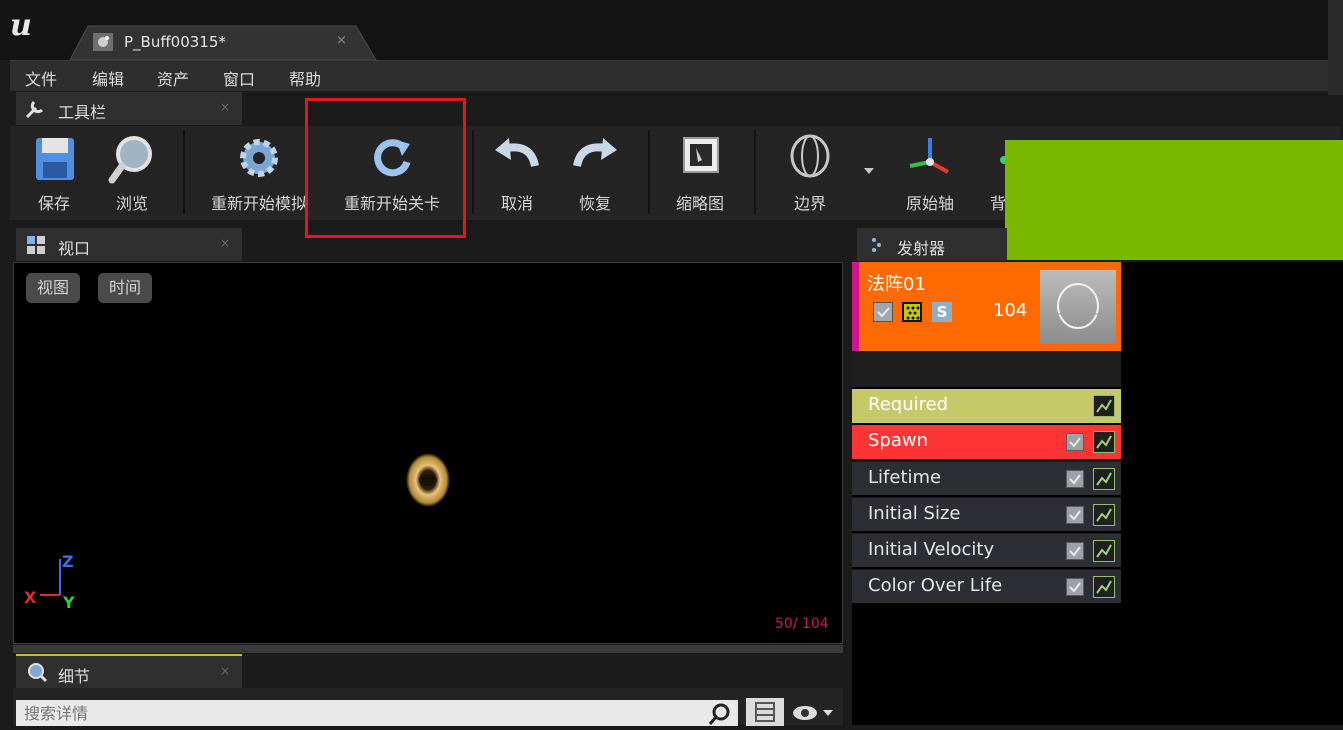 The height and width of the screenshot is (730, 1343). Describe the element at coordinates (986, 514) in the screenshot. I see `module-initial-size: Initial Size` at that location.